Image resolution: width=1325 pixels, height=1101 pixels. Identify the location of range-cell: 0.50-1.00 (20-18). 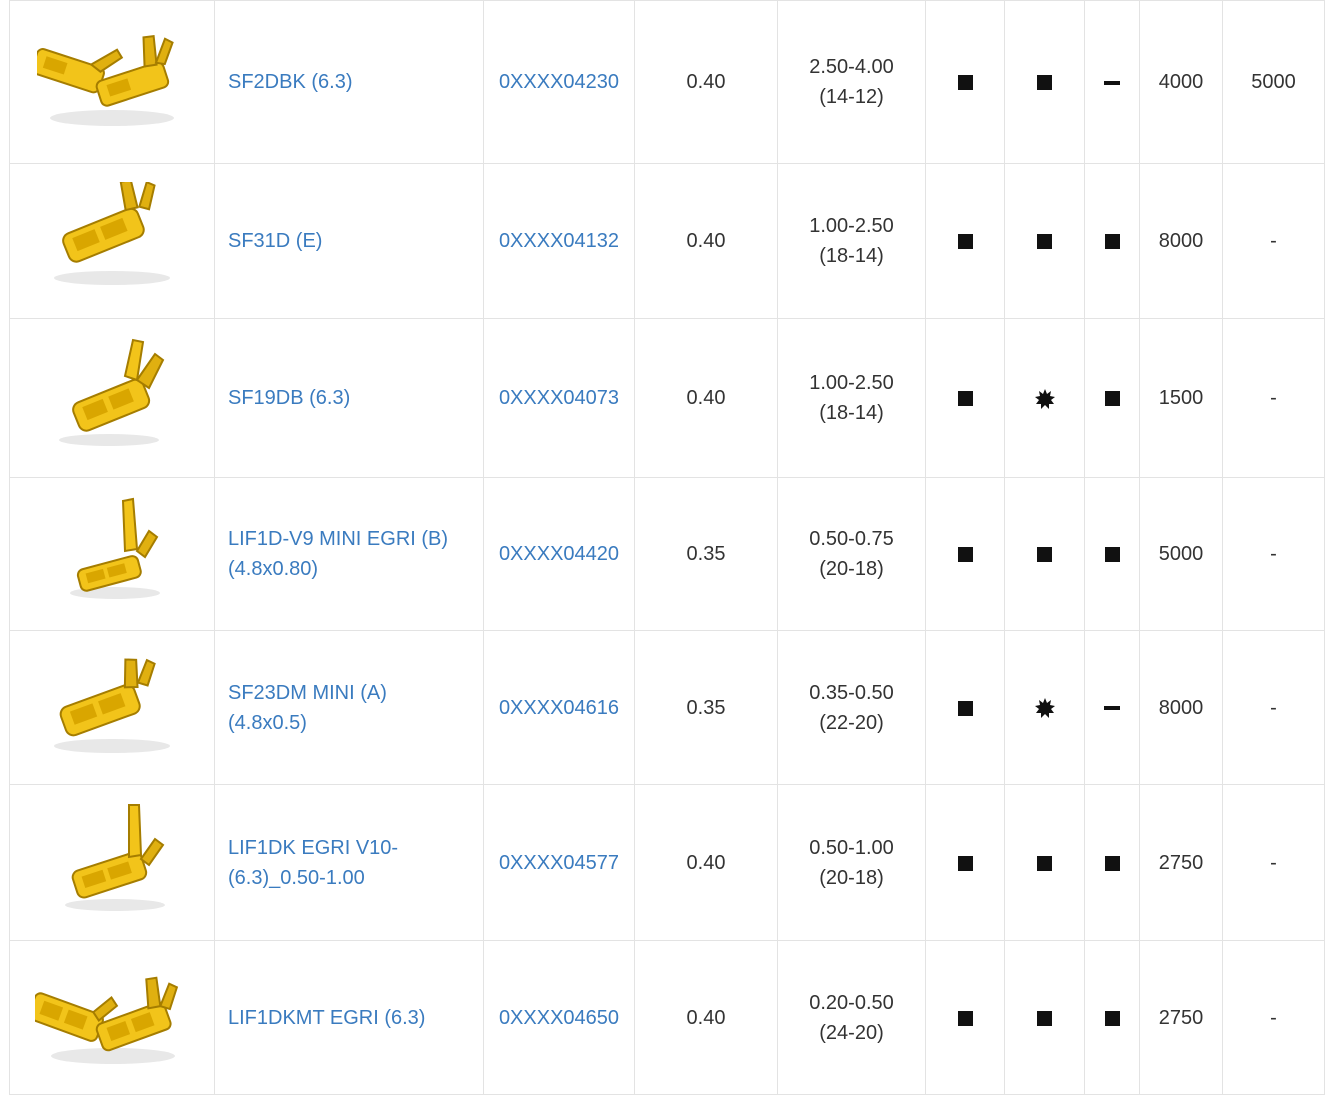
(851, 862).